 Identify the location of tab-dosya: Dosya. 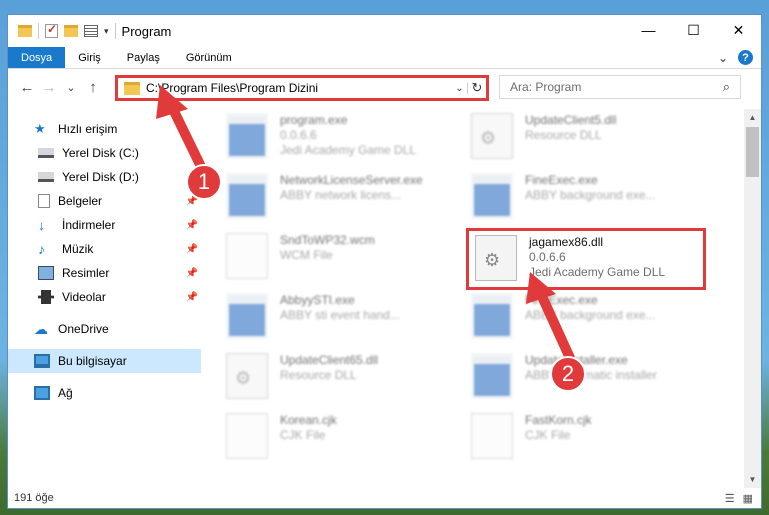
(37, 57).